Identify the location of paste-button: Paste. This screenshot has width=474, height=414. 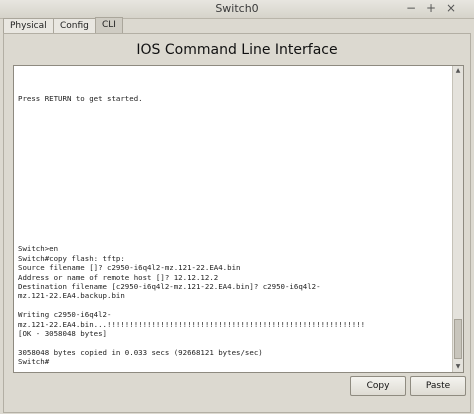
(438, 386).